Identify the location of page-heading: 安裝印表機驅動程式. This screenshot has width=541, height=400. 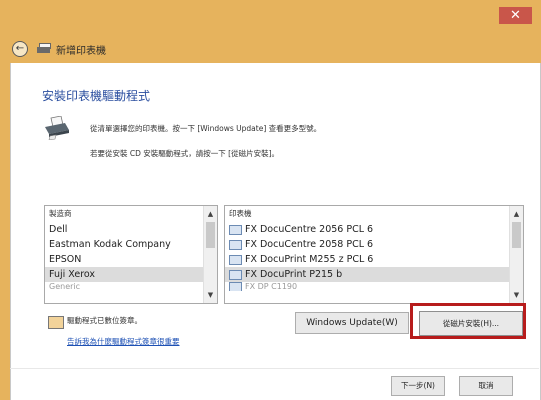
(96, 96).